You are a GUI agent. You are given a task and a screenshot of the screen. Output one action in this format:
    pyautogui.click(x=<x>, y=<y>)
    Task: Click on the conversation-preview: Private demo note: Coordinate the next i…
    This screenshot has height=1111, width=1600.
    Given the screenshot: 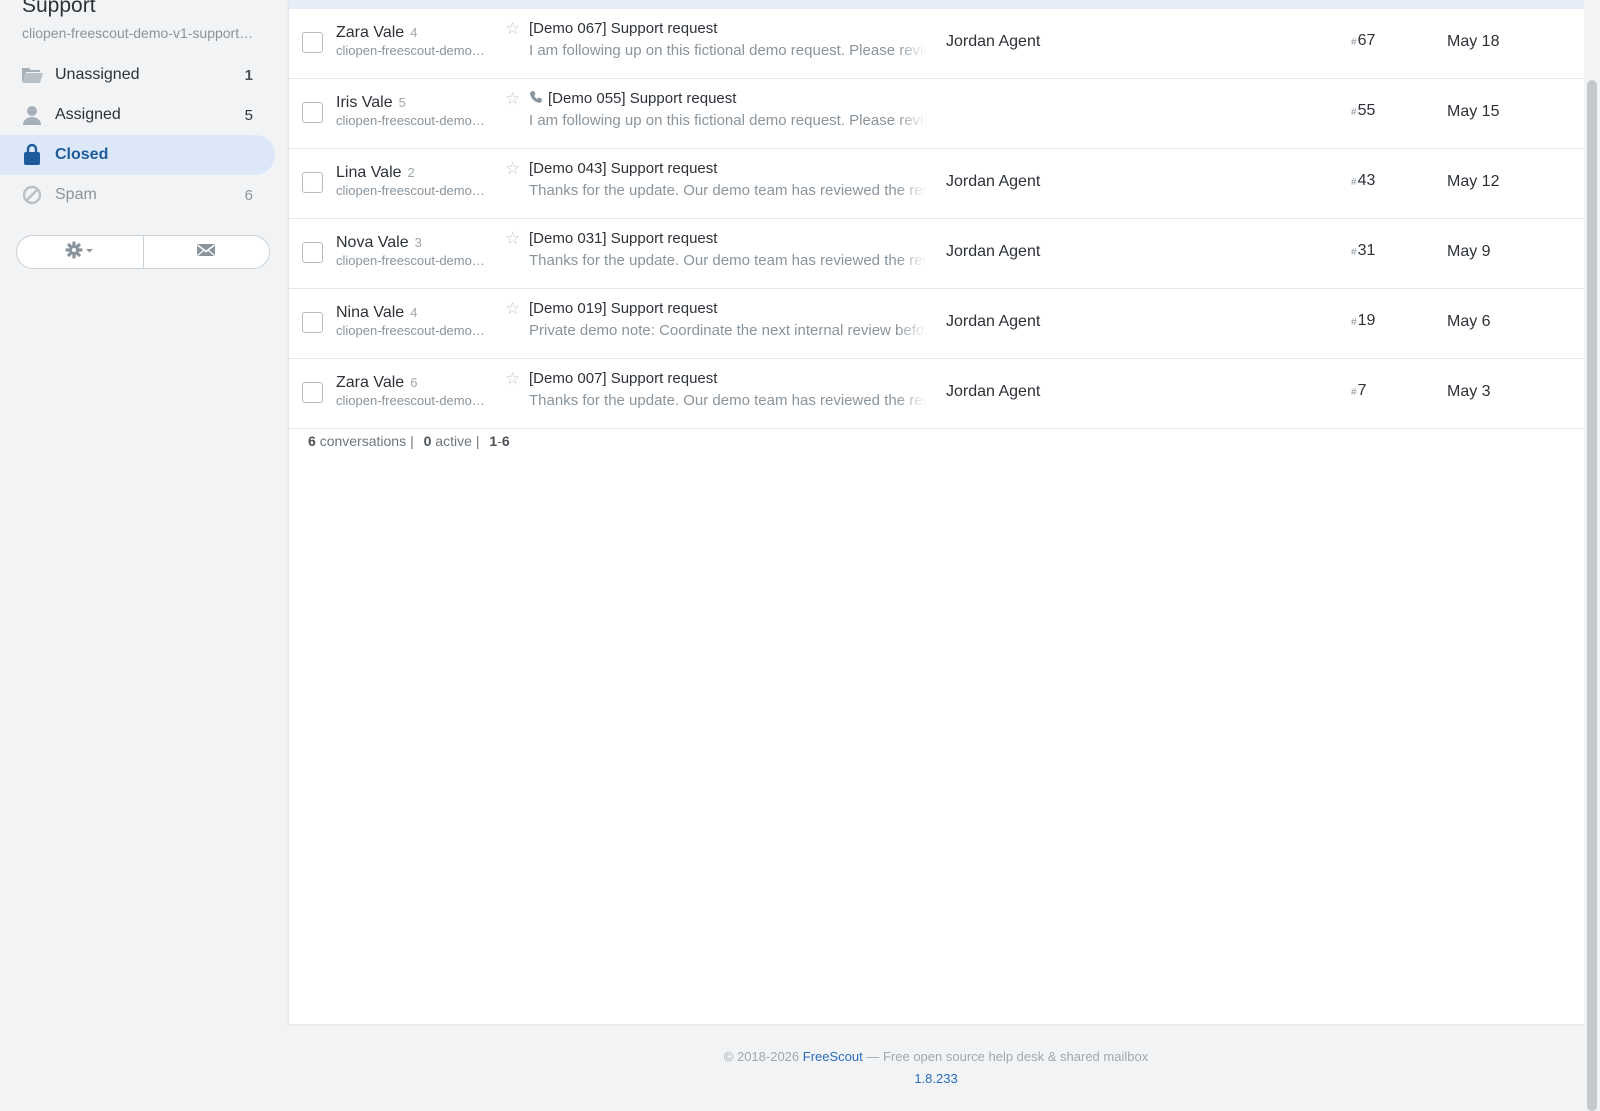 What is the action you would take?
    pyautogui.click(x=728, y=330)
    